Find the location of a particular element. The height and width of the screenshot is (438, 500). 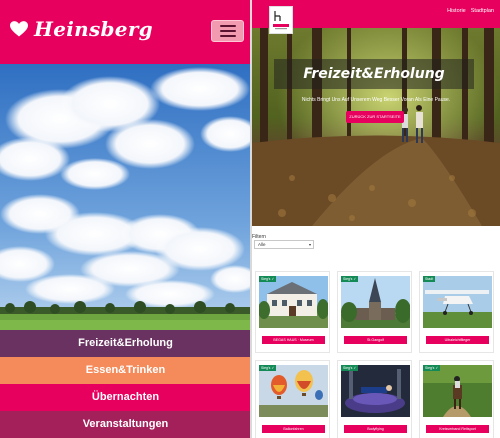

card-button: Ultraleichtflieger is located at coordinates (457, 340).